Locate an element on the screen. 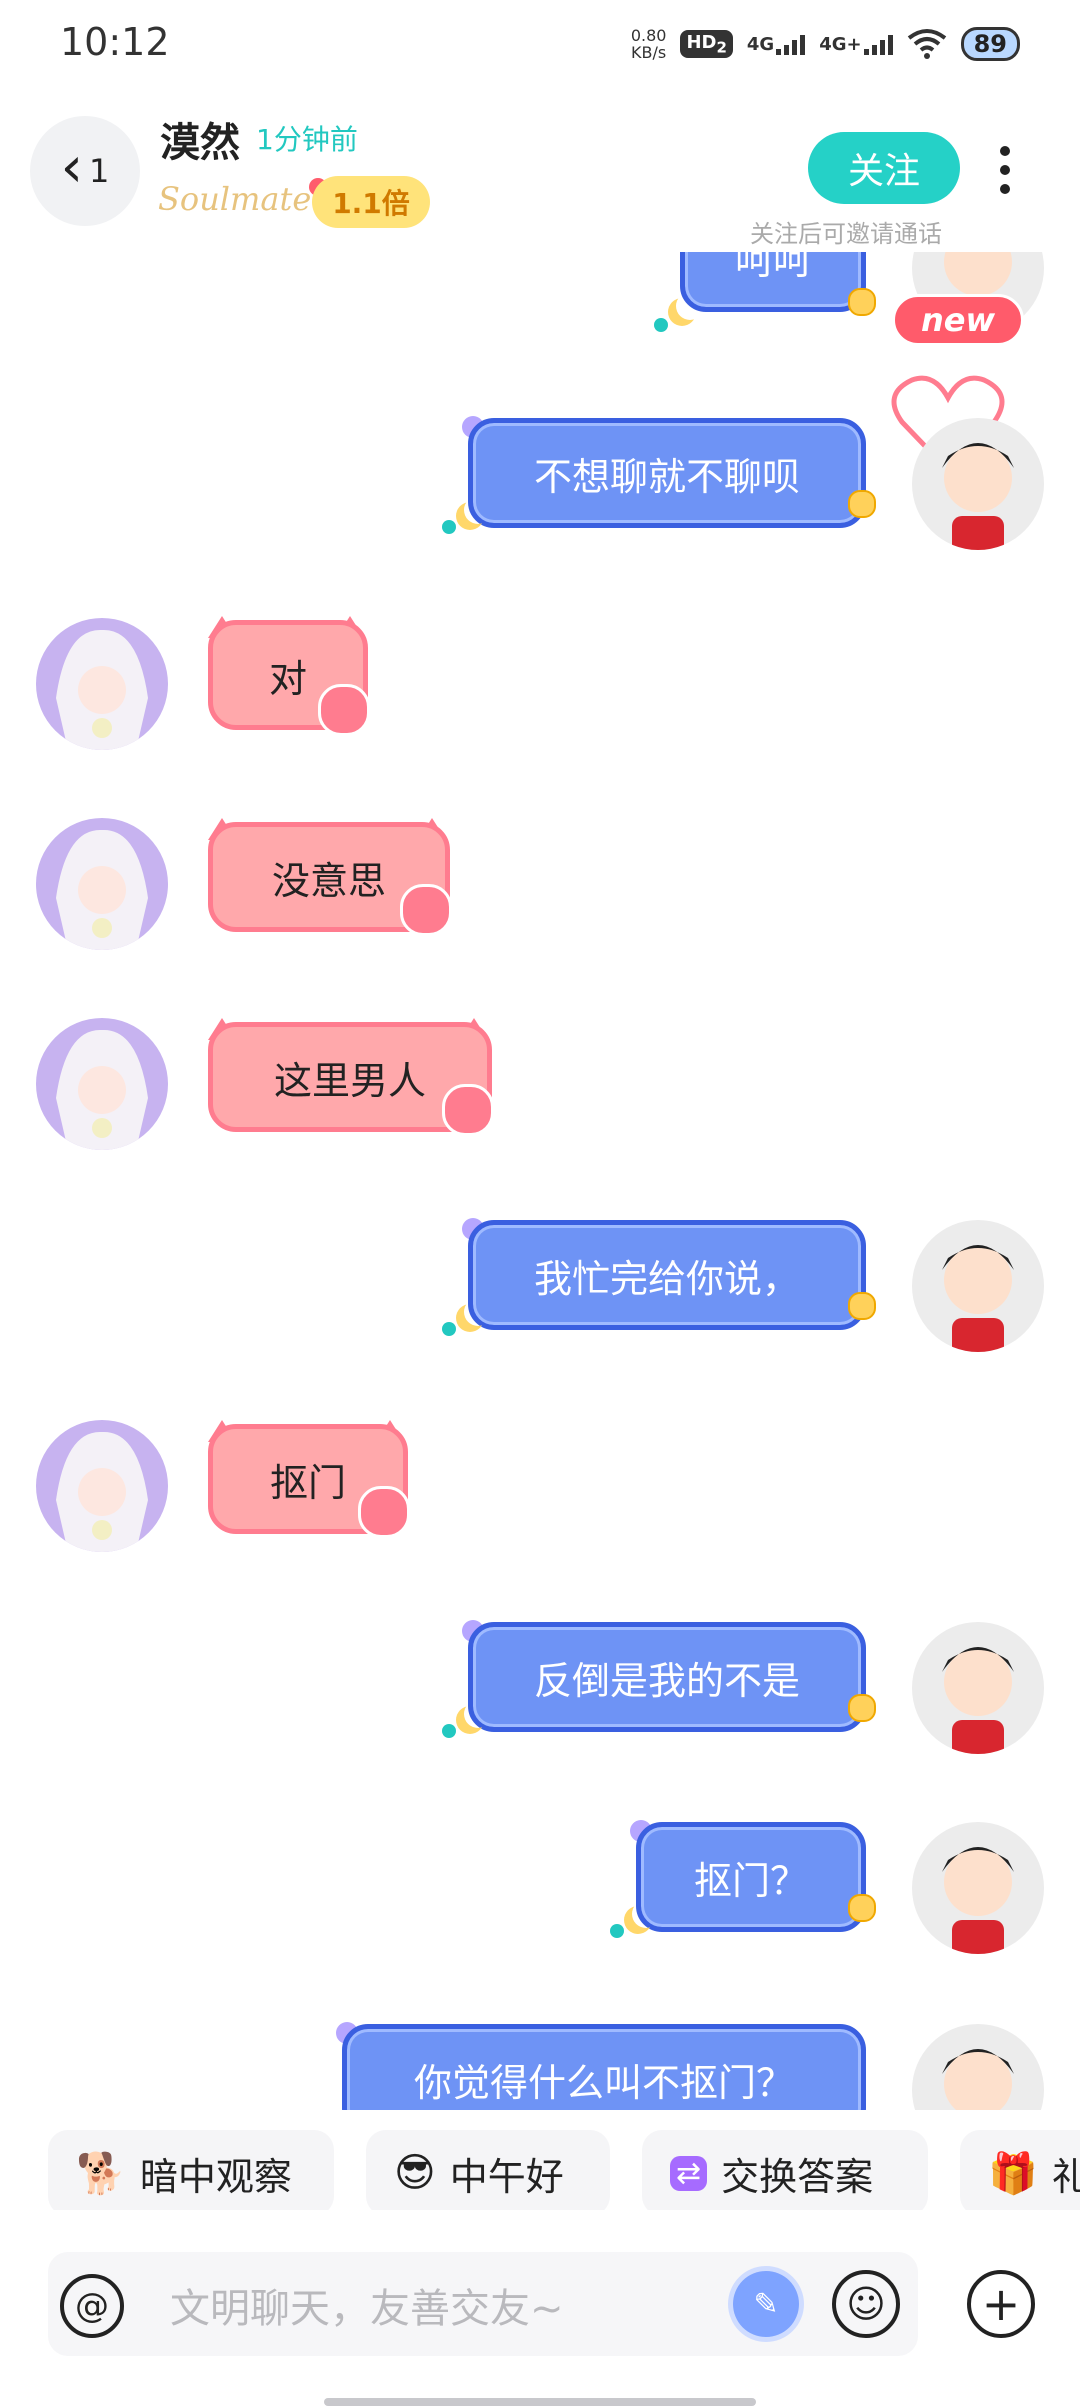 The height and width of the screenshot is (2408, 1080). message-bubble-sent: 反倒是我的不是 is located at coordinates (667, 1677).